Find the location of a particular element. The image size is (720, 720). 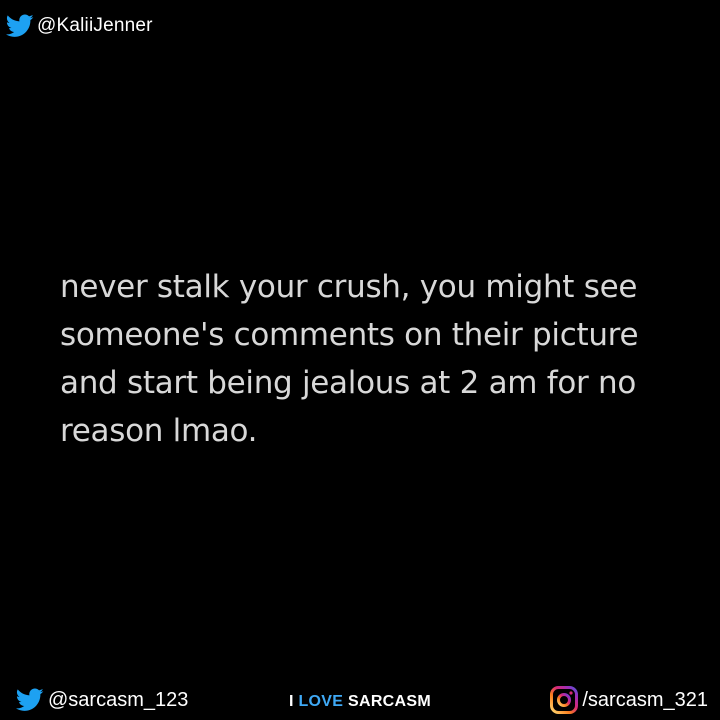

tweet-author: @KaliiJenner is located at coordinates (79, 26).